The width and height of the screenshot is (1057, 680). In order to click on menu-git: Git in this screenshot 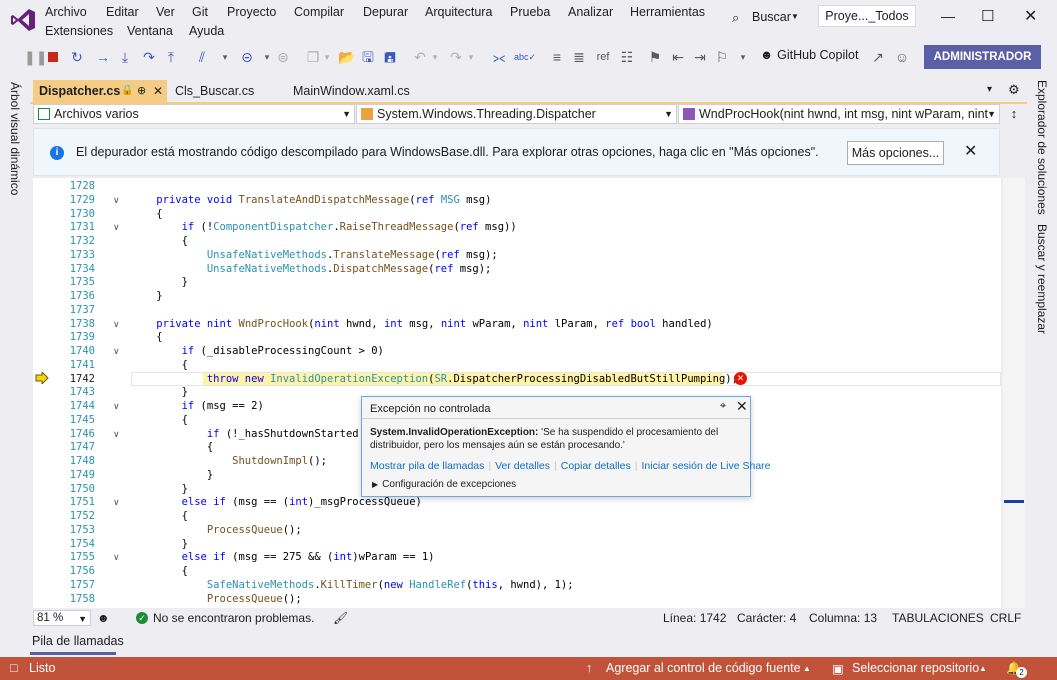, I will do `click(200, 12)`.